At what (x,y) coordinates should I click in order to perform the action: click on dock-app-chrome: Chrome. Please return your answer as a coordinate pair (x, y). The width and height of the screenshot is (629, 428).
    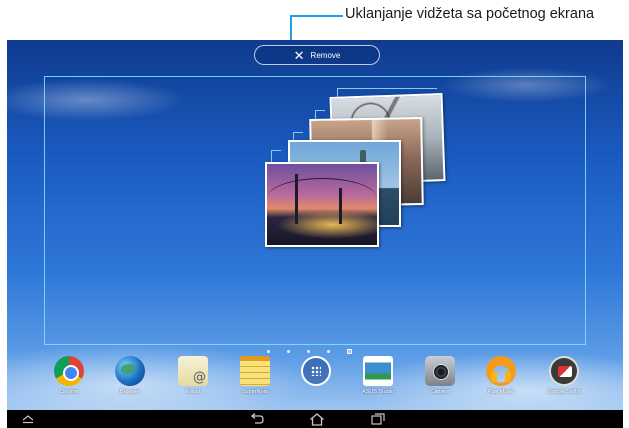
    Looking at the image, I should click on (69, 375).